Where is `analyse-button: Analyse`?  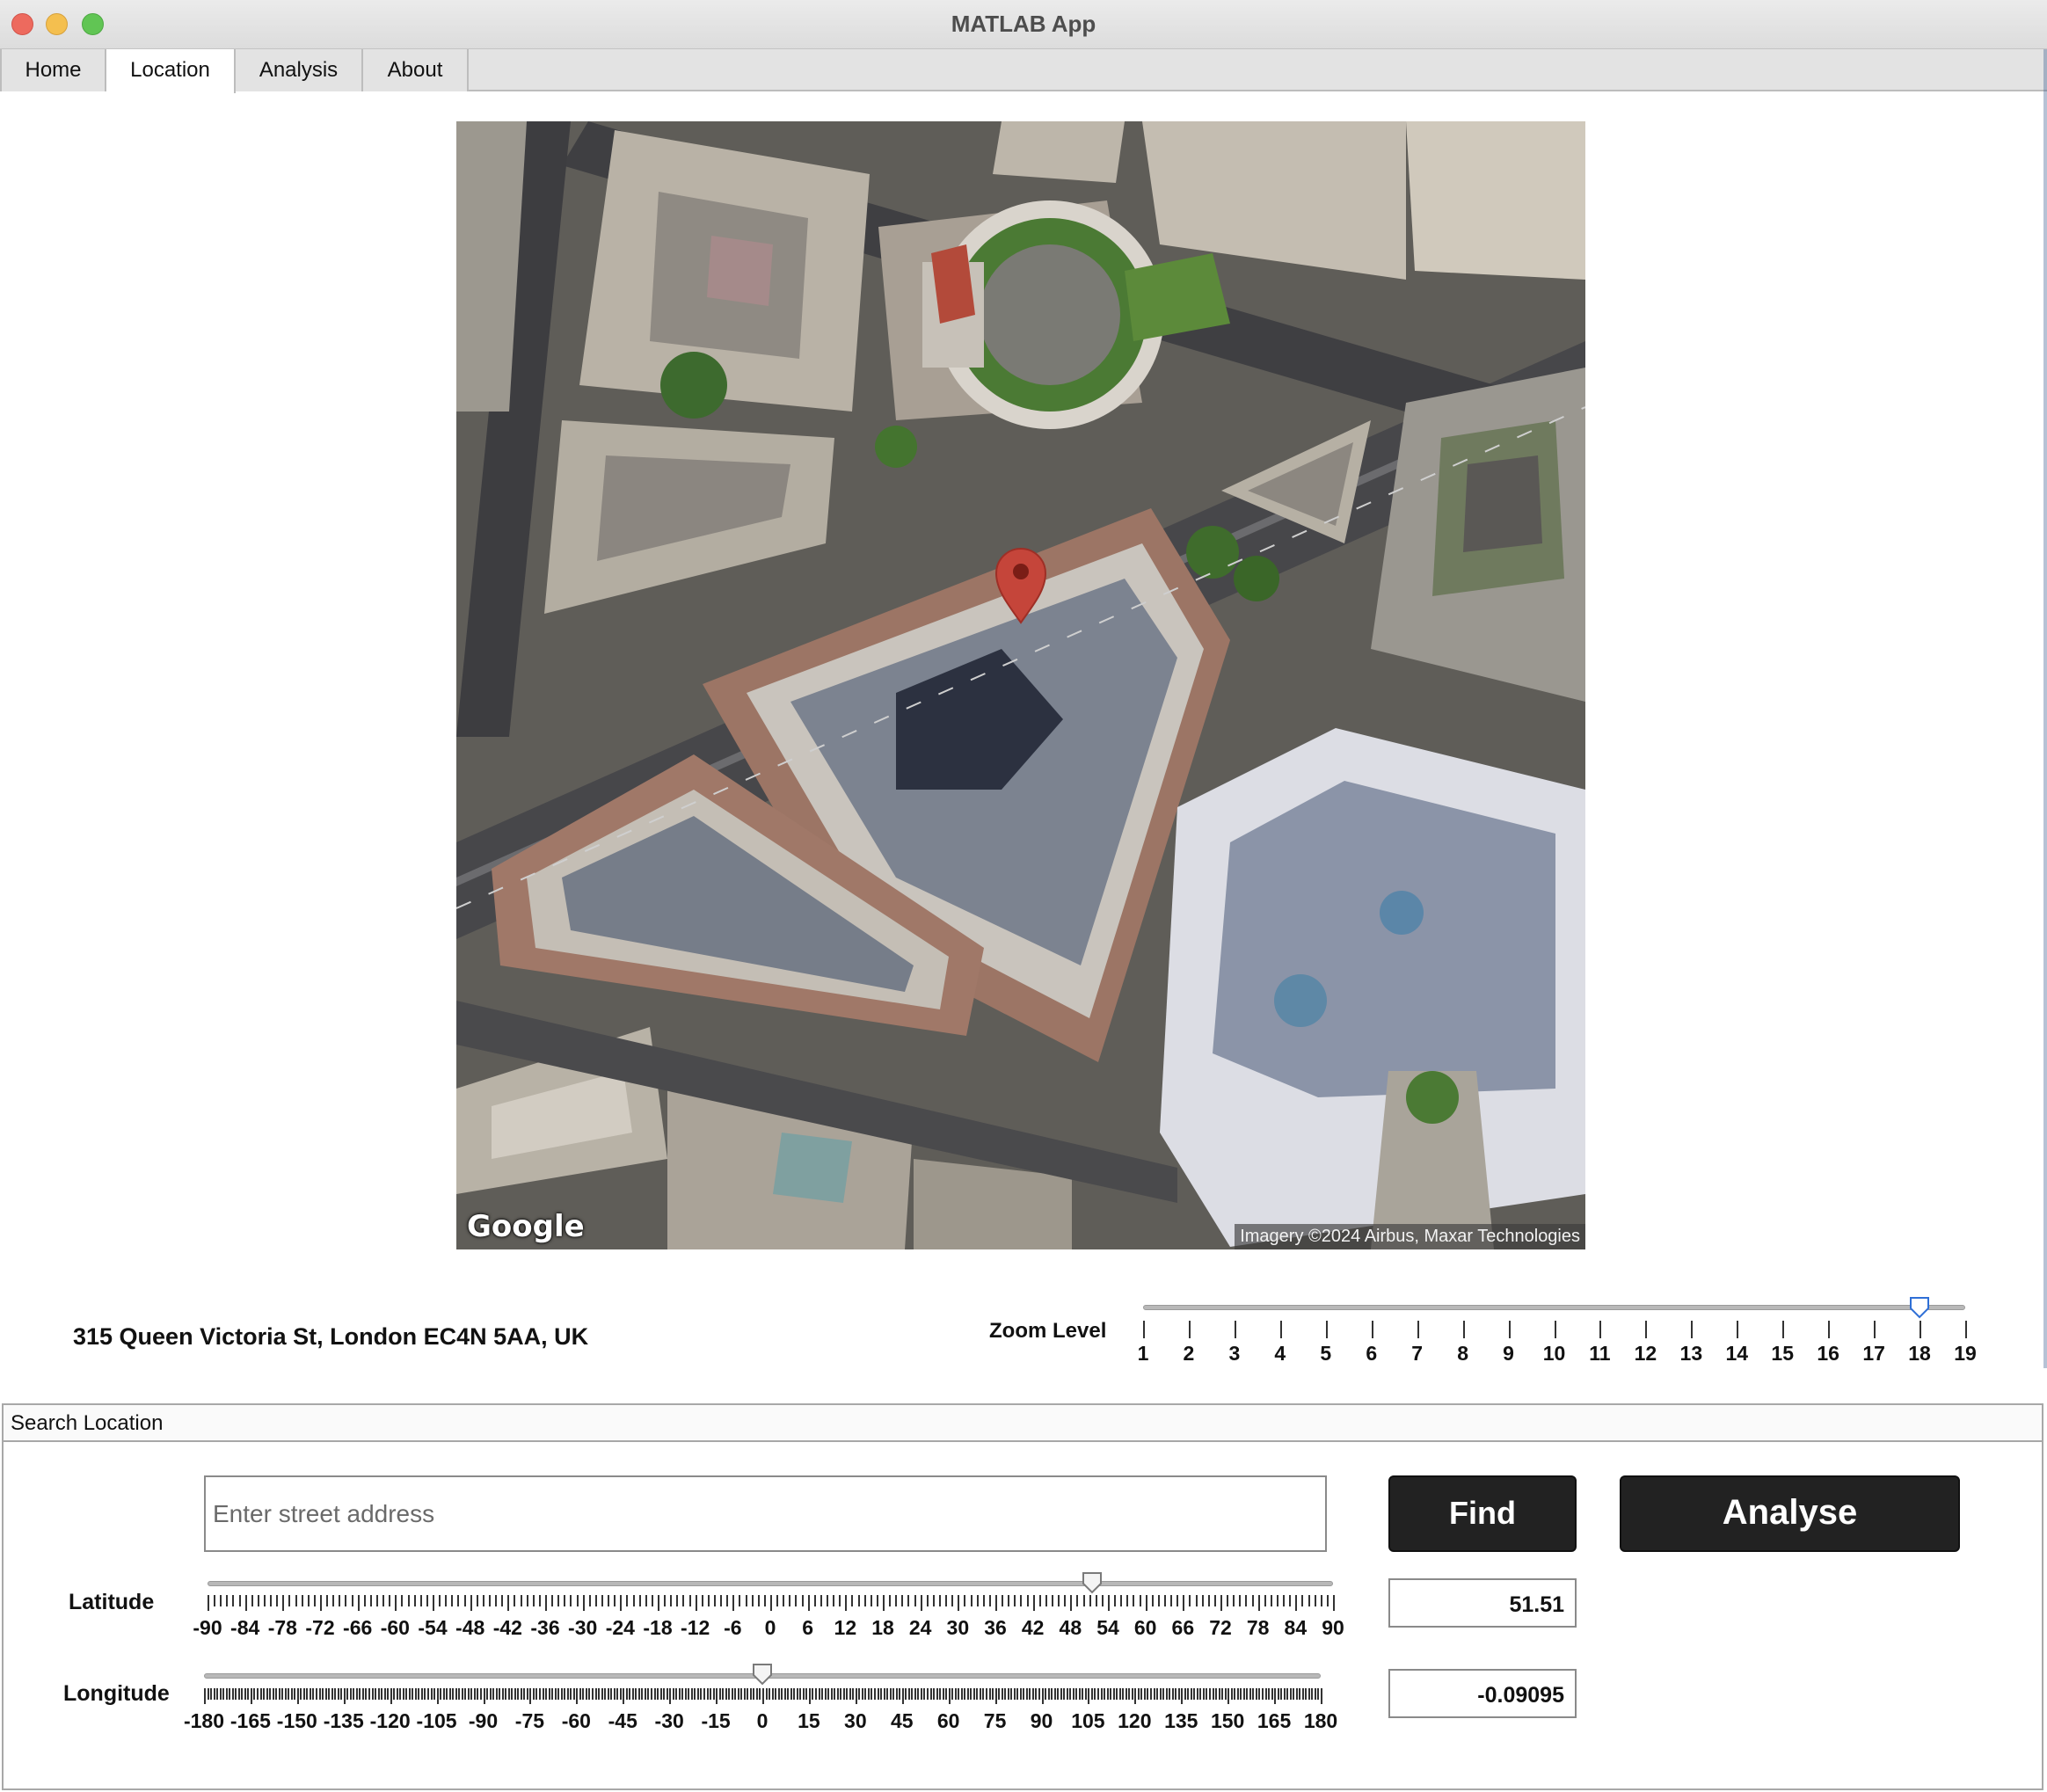
analyse-button: Analyse is located at coordinates (1790, 1513).